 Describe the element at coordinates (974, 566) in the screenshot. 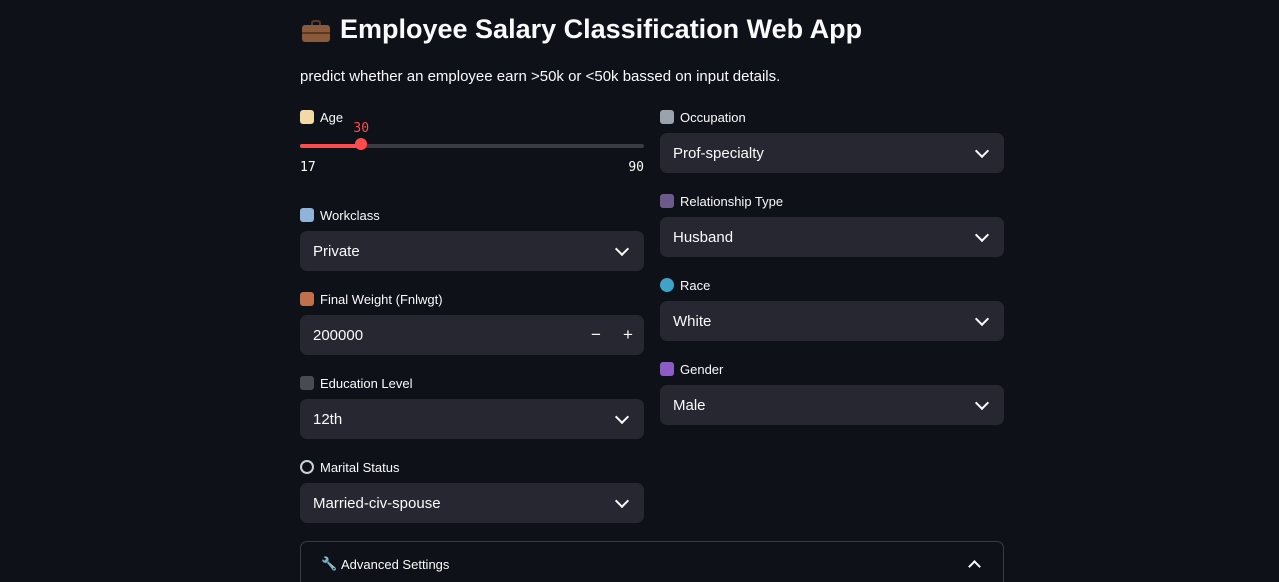

I see `chevron-up-icon` at that location.